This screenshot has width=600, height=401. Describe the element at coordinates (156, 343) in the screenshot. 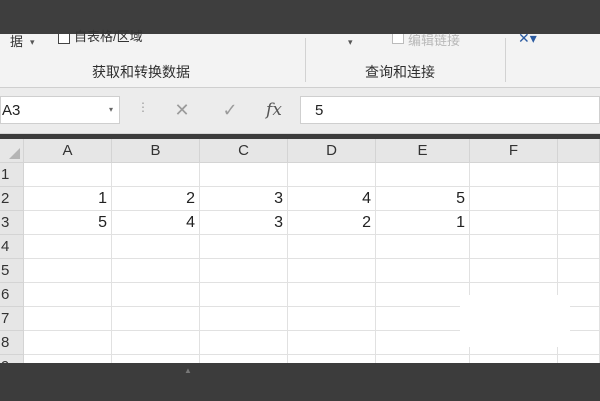

I see `cell-b8` at that location.